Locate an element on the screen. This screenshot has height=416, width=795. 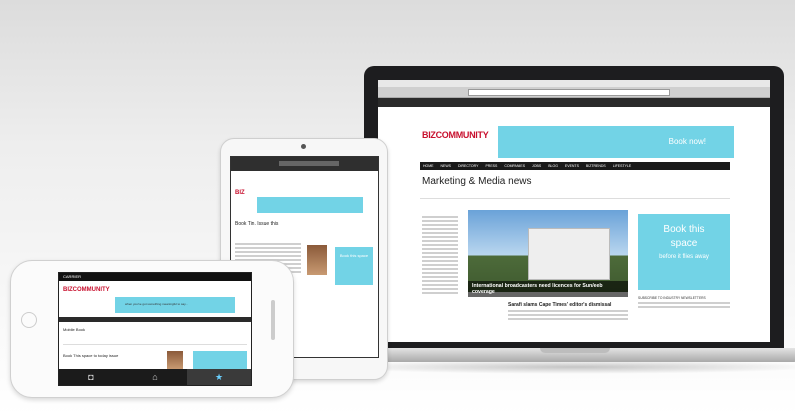
sidebar-ad: Book this space before it flies away is located at coordinates (684, 252).